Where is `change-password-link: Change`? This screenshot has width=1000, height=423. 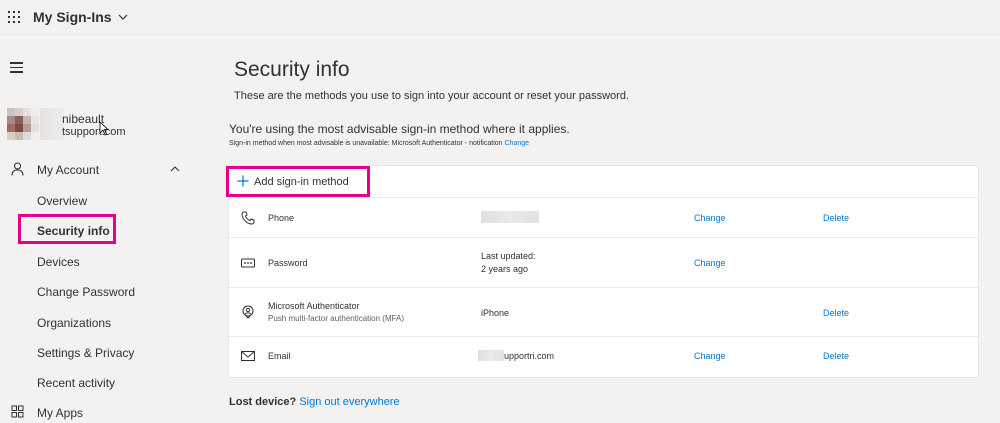 change-password-link: Change is located at coordinates (710, 263).